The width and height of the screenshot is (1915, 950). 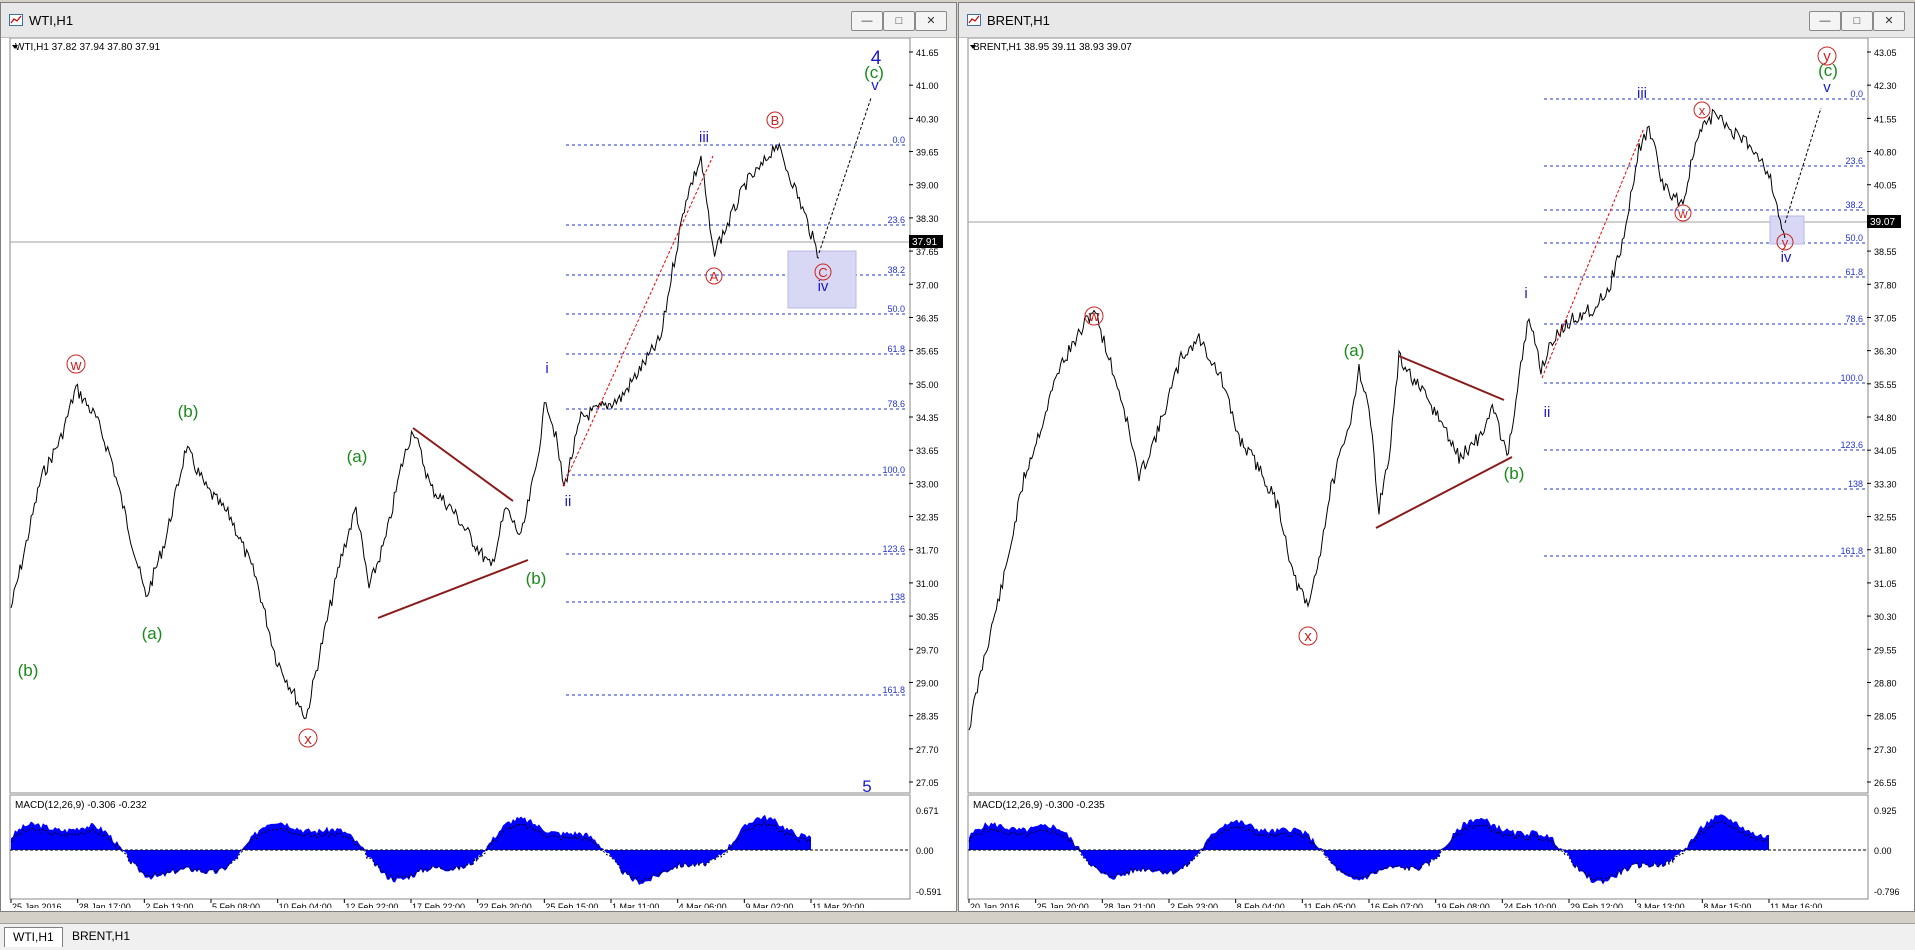 I want to click on time-tick-label: 17 Feb 22:00, so click(x=438, y=905).